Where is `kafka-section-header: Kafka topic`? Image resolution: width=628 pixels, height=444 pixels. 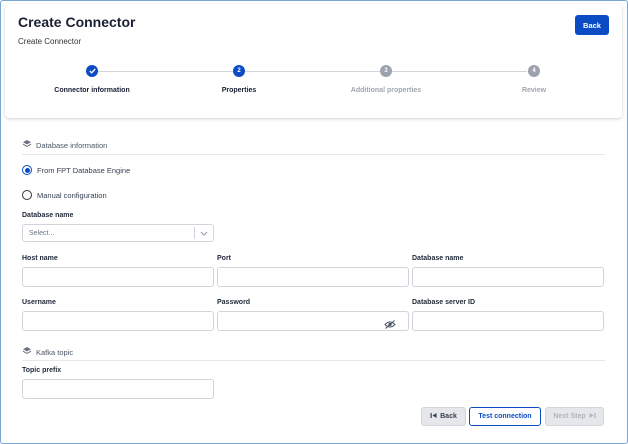
kafka-section-header: Kafka topic is located at coordinates (47, 352).